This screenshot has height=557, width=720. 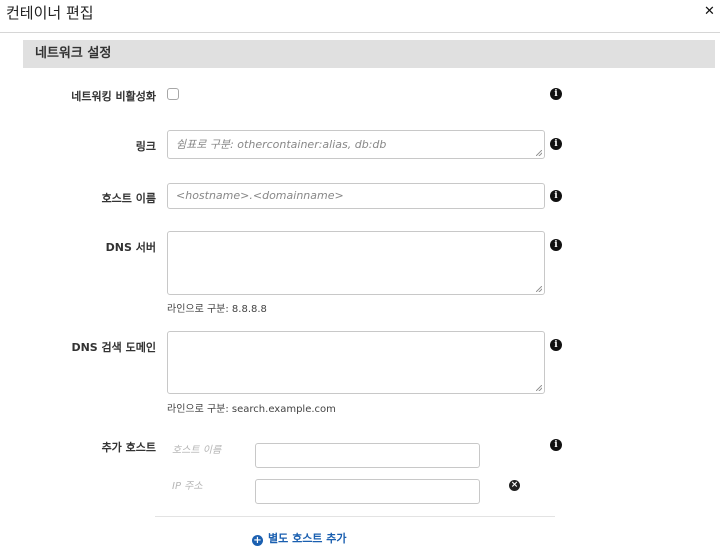 I want to click on dns-servers-label: DNS 서버, so click(x=130, y=247).